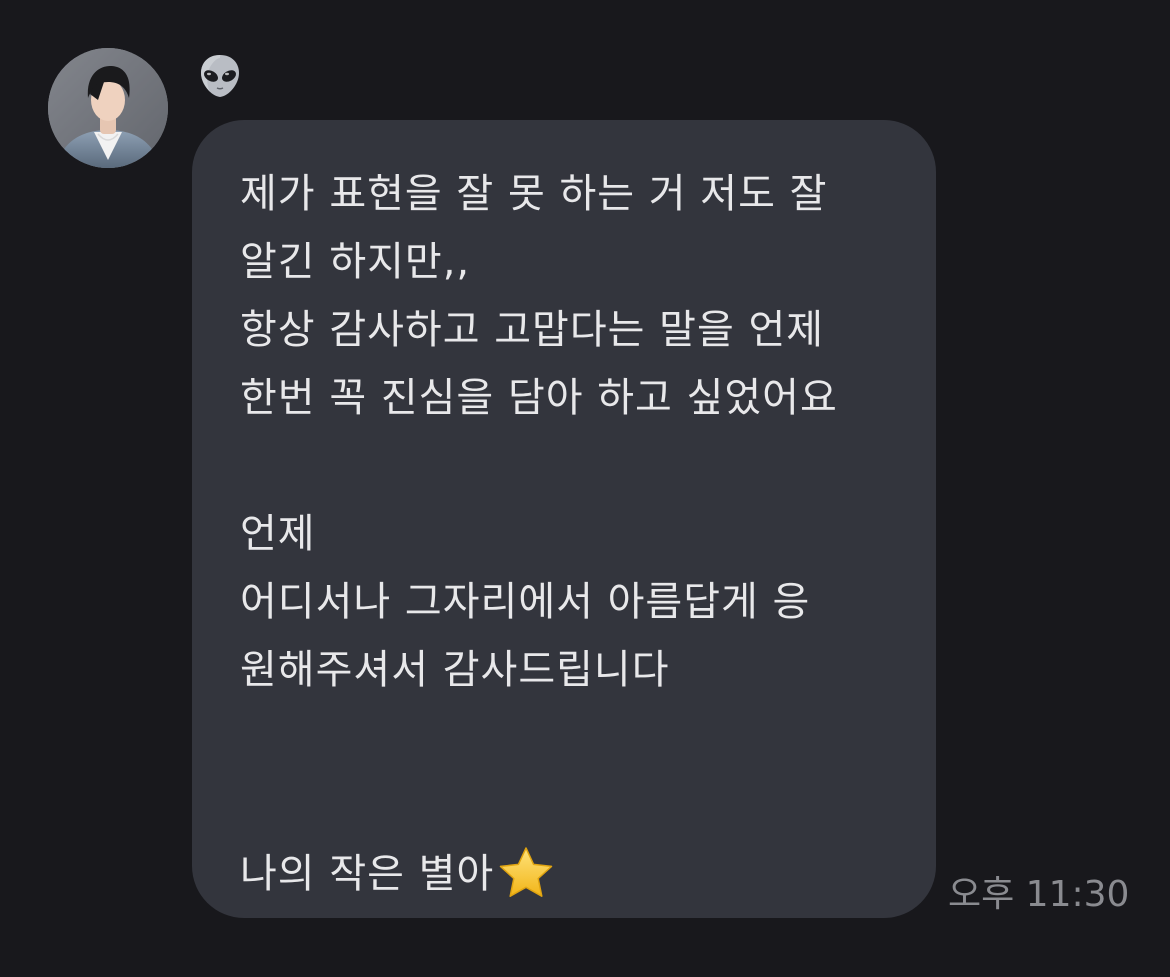 This screenshot has height=977, width=1170. I want to click on message-timestamp: 오후 11:30, so click(1039, 894).